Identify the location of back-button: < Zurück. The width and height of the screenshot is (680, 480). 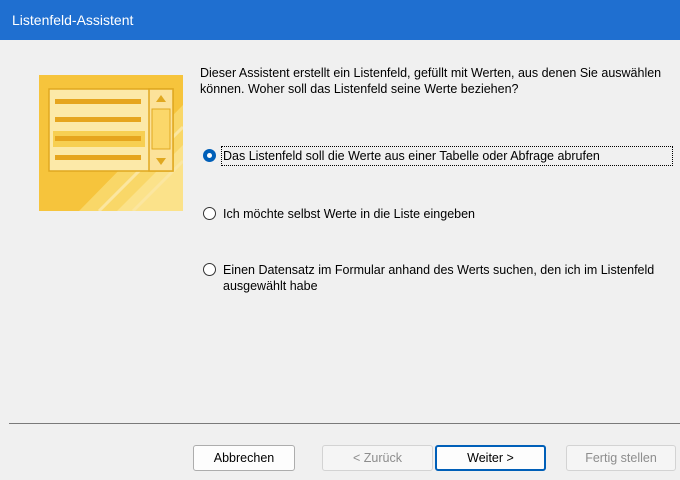
(377, 458).